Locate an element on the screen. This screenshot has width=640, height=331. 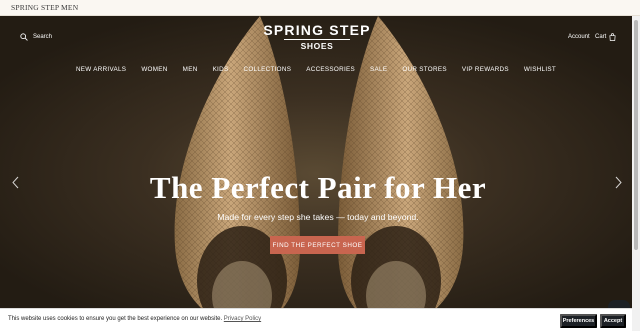
nav-item-accessories: ACCESSORIES is located at coordinates (331, 69).